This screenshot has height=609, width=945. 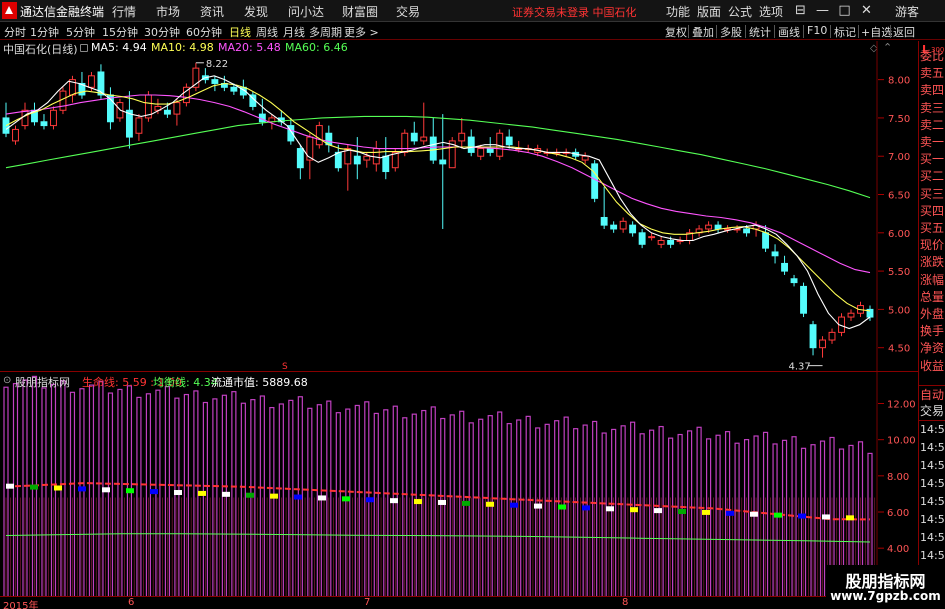 I want to click on f10-button: F10, so click(x=817, y=30).